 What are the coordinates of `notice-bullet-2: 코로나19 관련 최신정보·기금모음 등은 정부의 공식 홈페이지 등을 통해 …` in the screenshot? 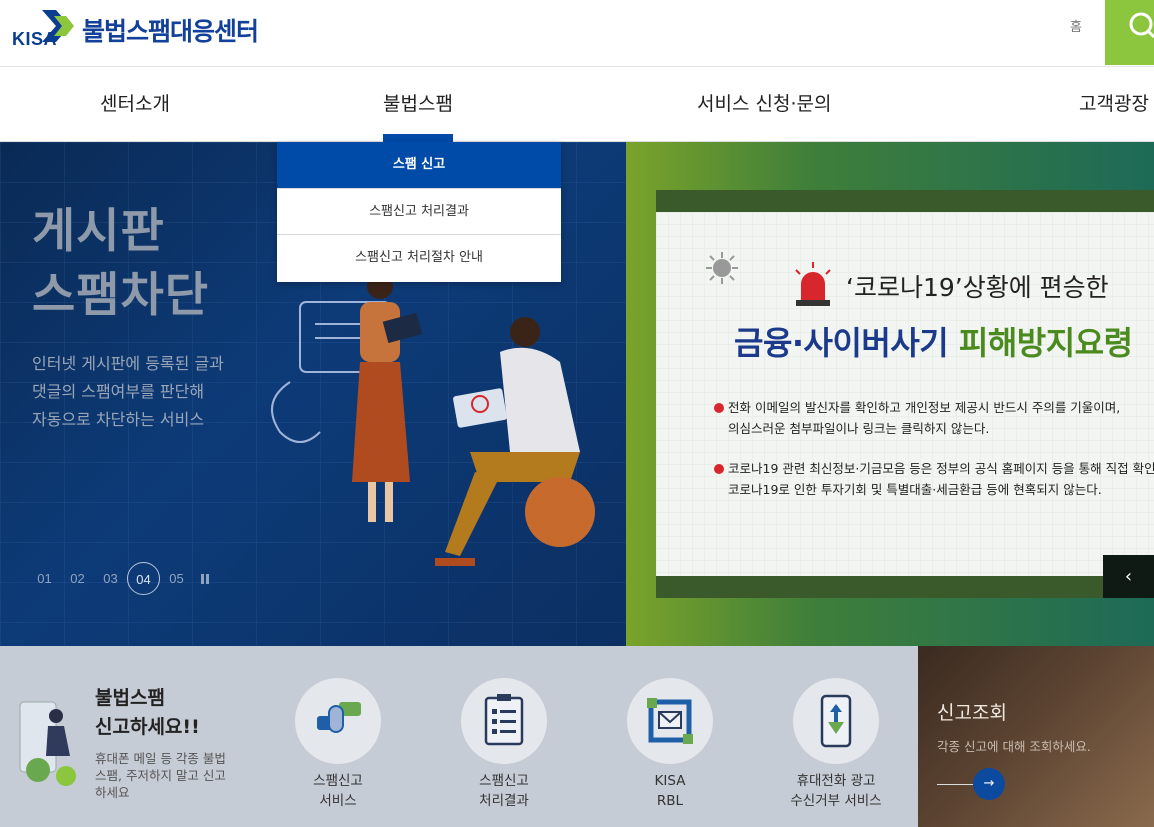 It's located at (934, 479).